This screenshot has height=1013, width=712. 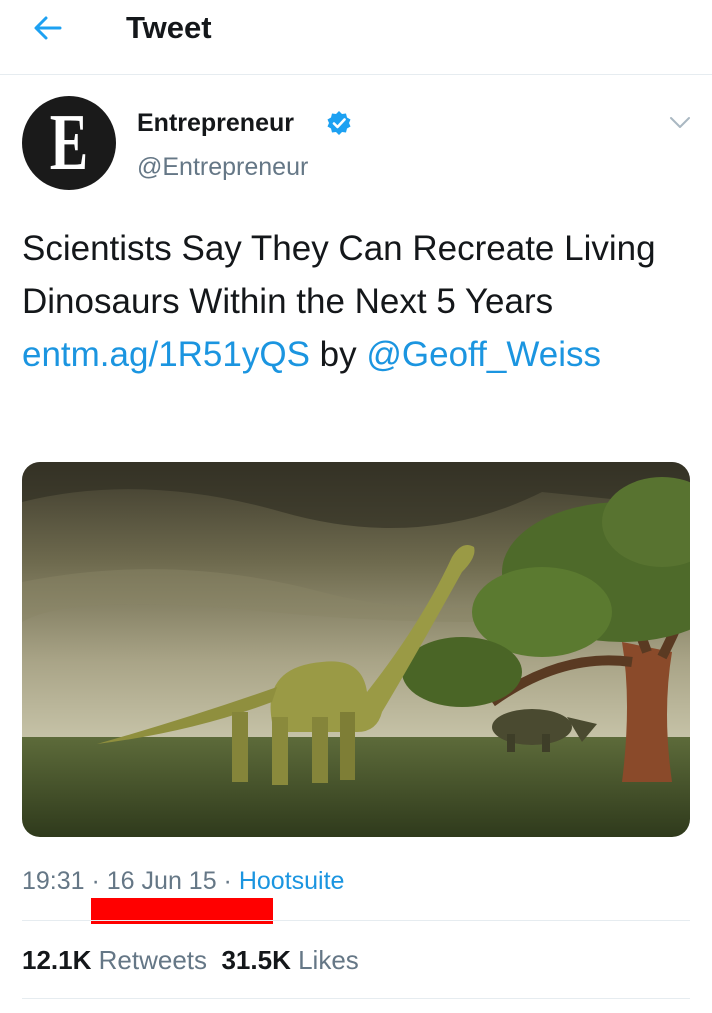 I want to click on tweet-by: by, so click(x=338, y=354).